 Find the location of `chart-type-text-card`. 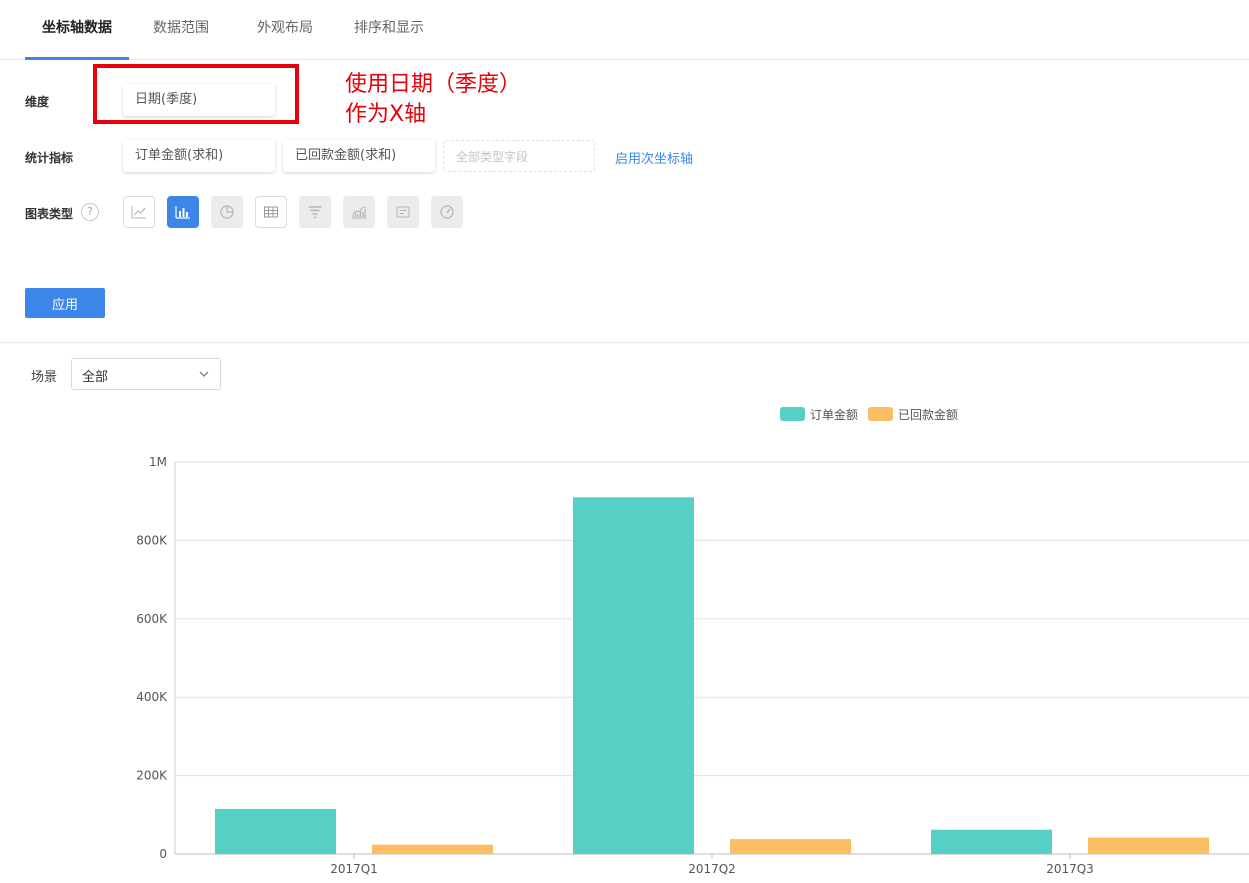

chart-type-text-card is located at coordinates (403, 212).